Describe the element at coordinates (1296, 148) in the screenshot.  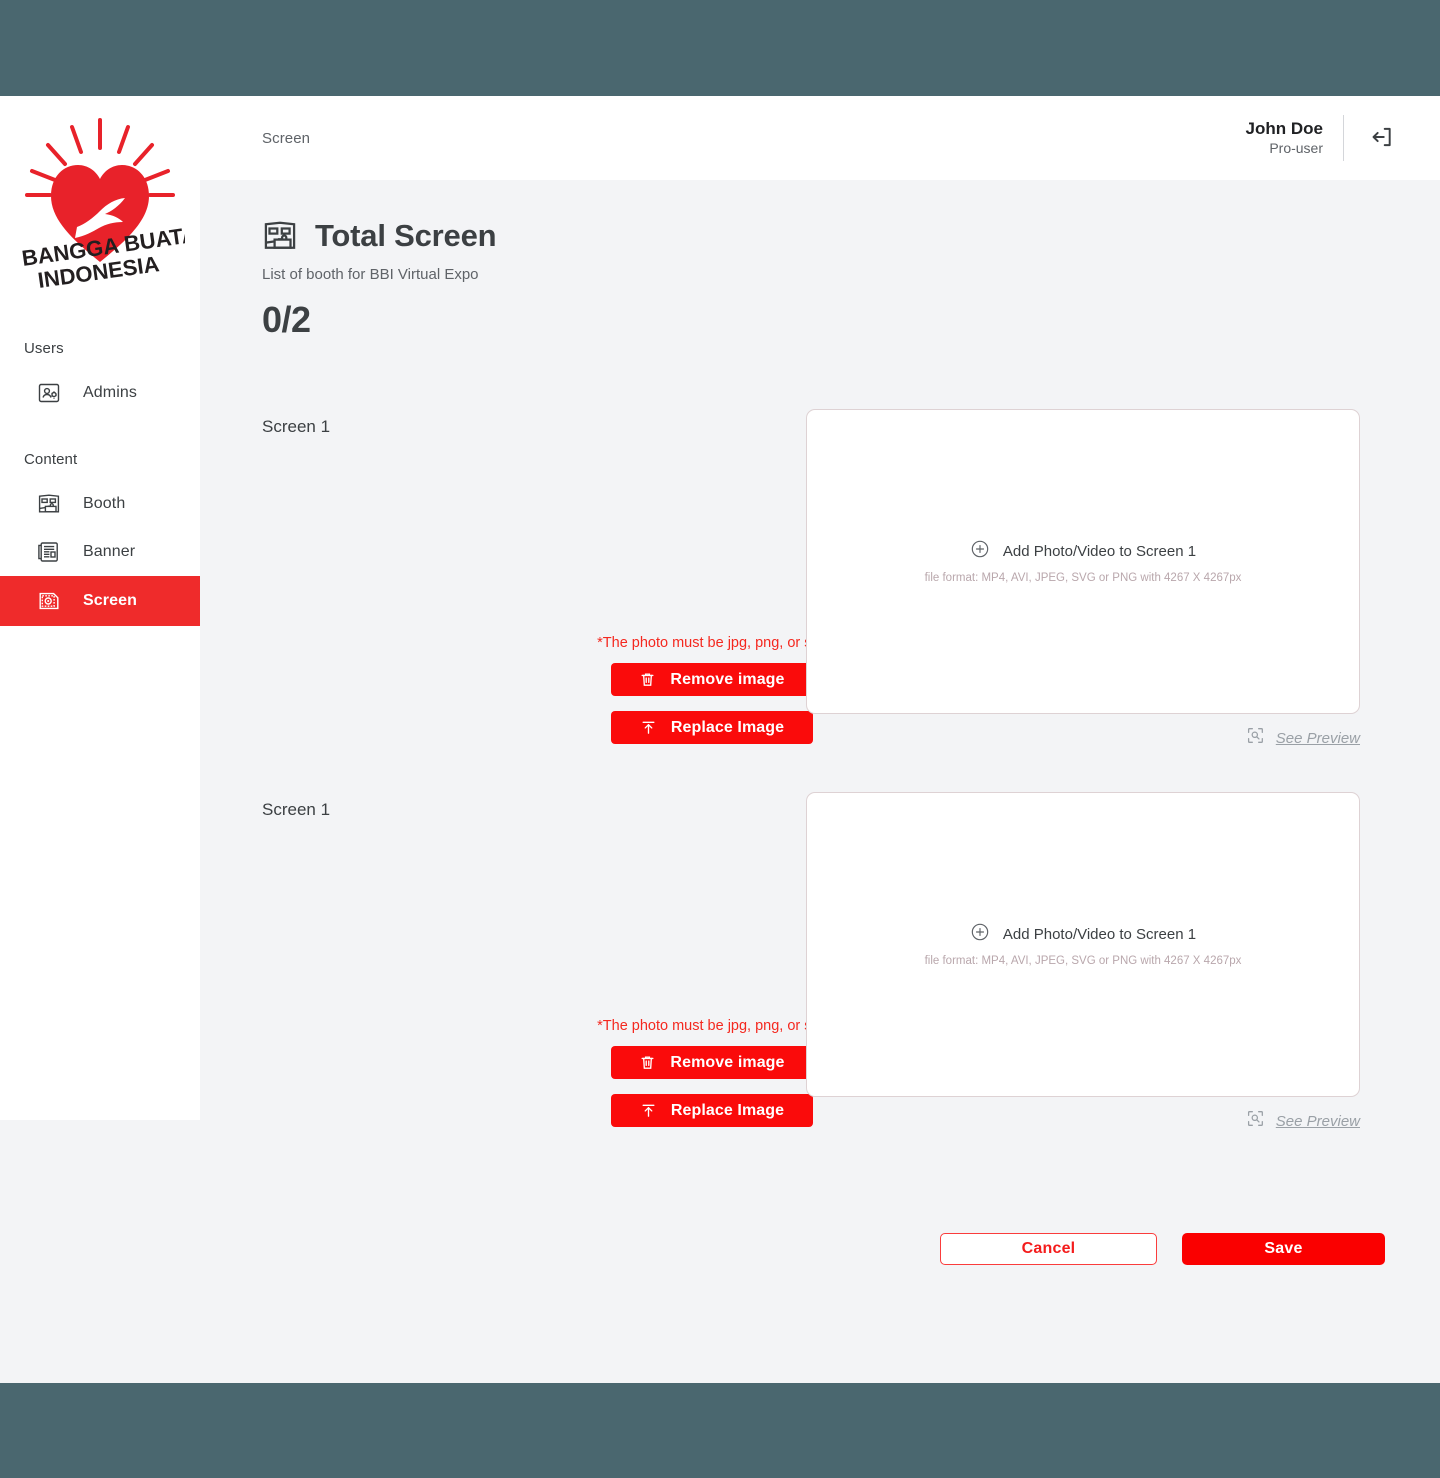
I see `user-role: Pro-user` at that location.